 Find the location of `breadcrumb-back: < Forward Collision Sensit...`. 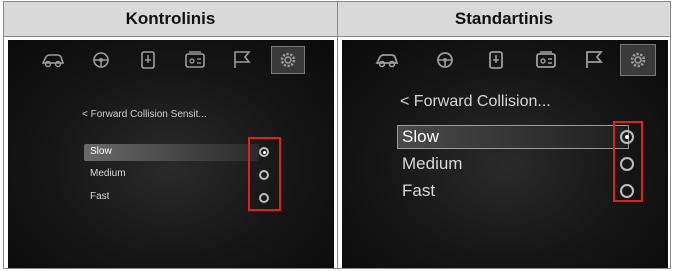

breadcrumb-back: < Forward Collision Sensit... is located at coordinates (144, 114).